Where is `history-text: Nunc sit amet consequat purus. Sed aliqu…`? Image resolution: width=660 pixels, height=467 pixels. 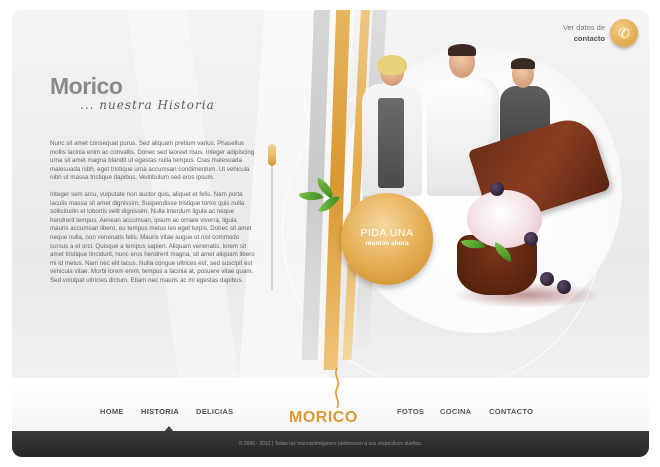 history-text: Nunc sit amet consequat purus. Sed aliqu… is located at coordinates (153, 213).